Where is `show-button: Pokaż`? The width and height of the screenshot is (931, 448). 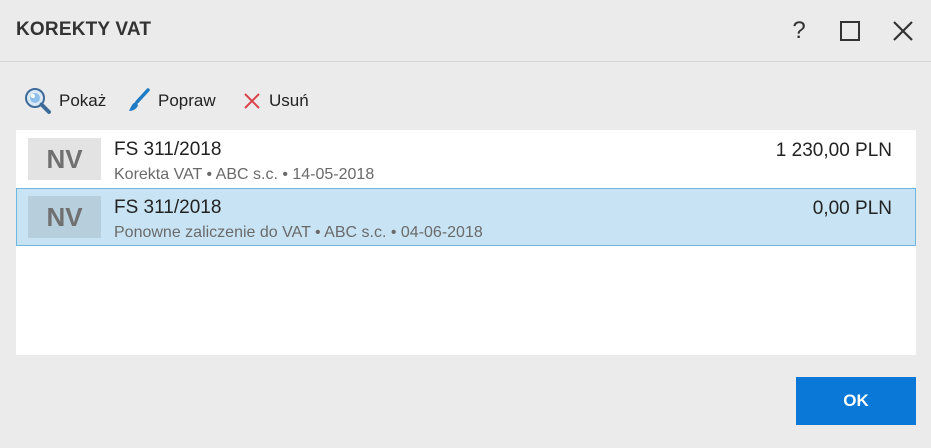 show-button: Pokaż is located at coordinates (64, 101).